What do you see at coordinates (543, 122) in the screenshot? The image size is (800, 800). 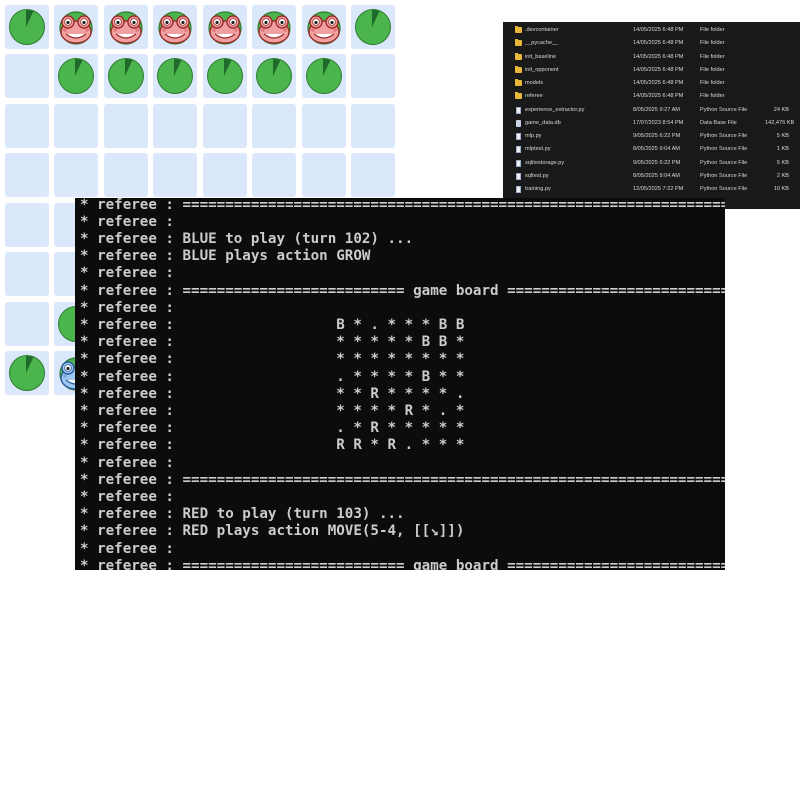 I see `file-name: game_data.db` at bounding box center [543, 122].